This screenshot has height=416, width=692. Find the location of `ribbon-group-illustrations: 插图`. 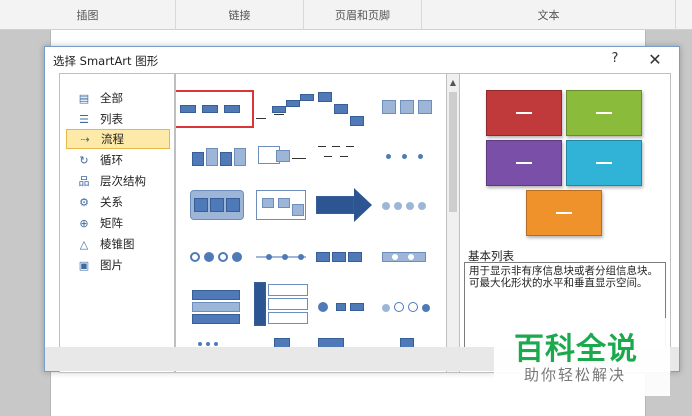

ribbon-group-illustrations: 插图 is located at coordinates (88, 15).